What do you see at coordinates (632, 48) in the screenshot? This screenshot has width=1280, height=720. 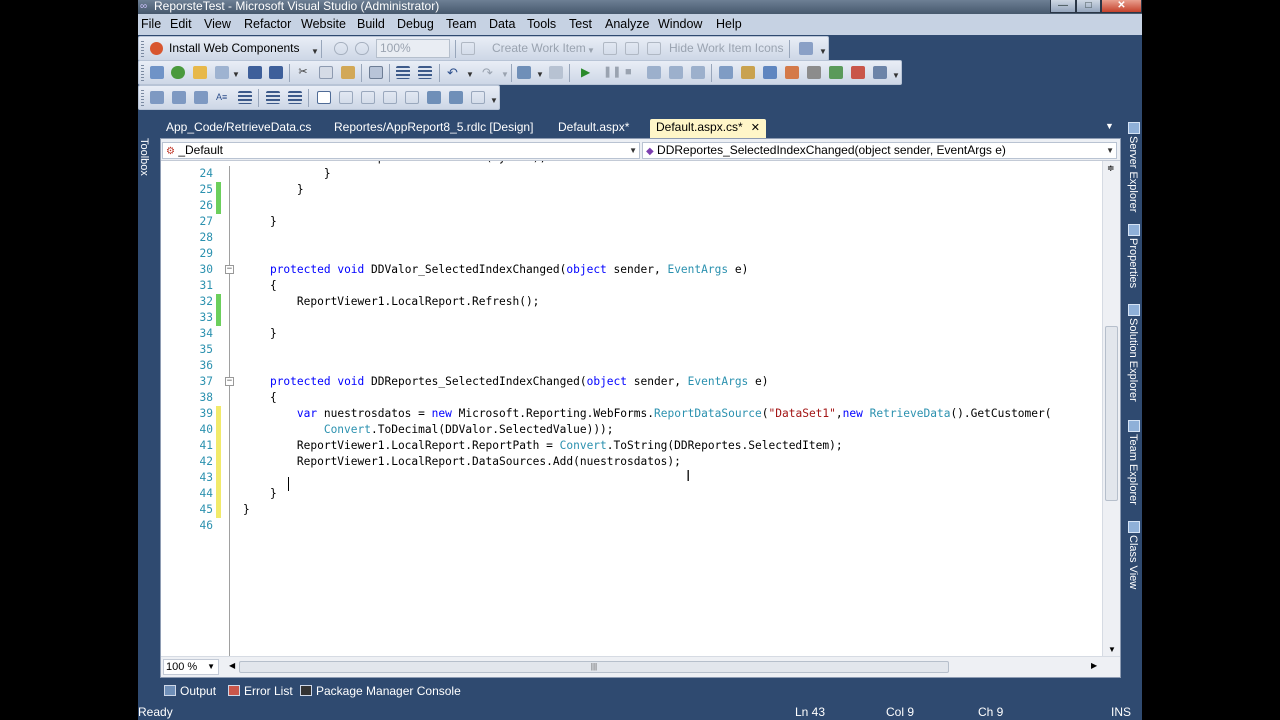 I see `query-icon` at bounding box center [632, 48].